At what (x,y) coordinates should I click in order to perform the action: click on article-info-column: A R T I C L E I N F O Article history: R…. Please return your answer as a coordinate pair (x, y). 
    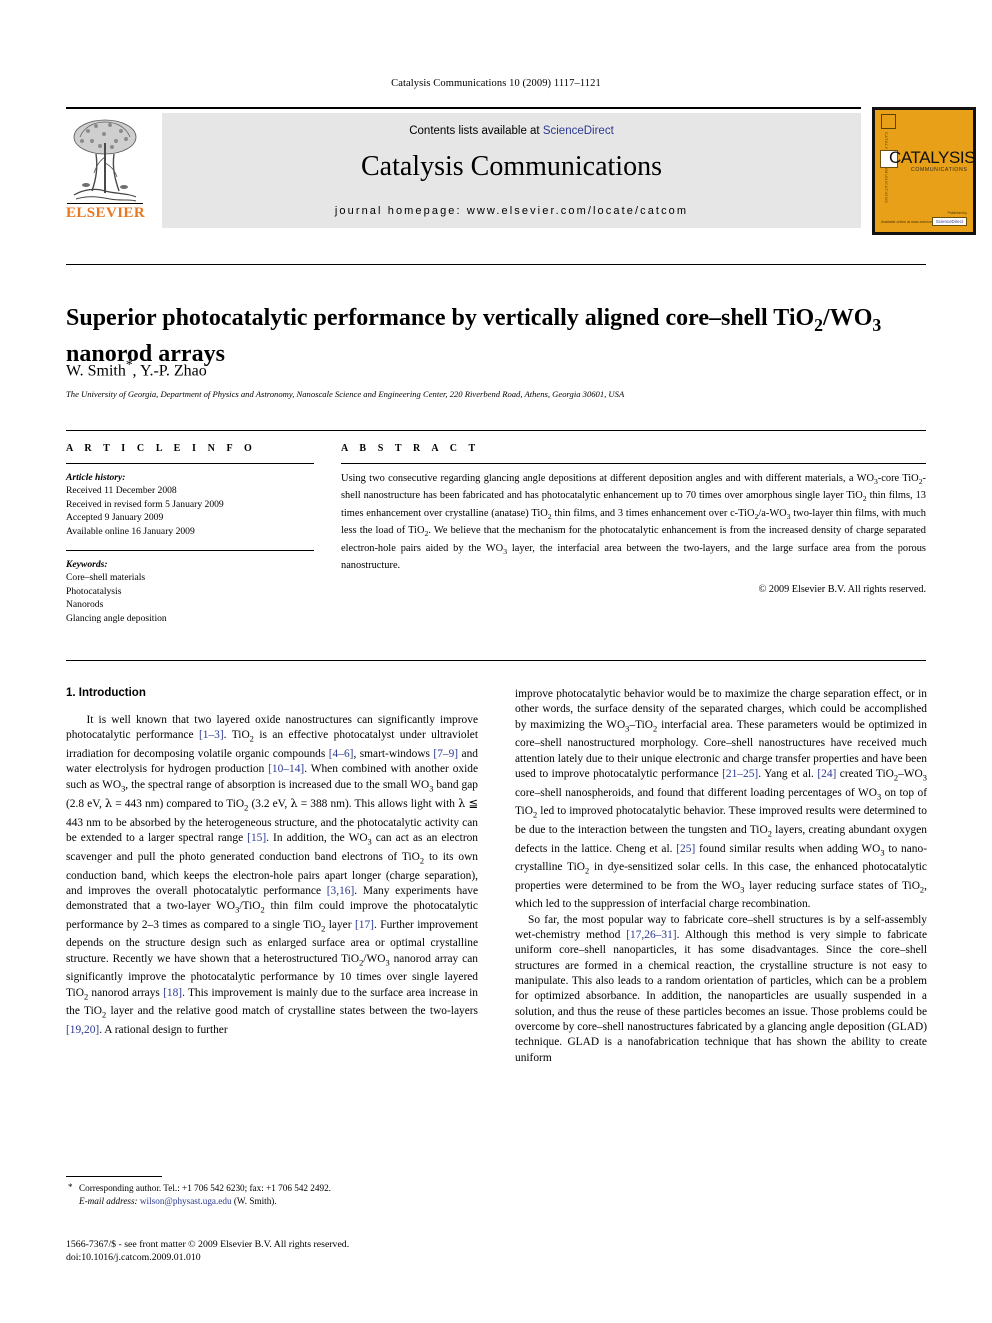
    Looking at the image, I should click on (190, 534).